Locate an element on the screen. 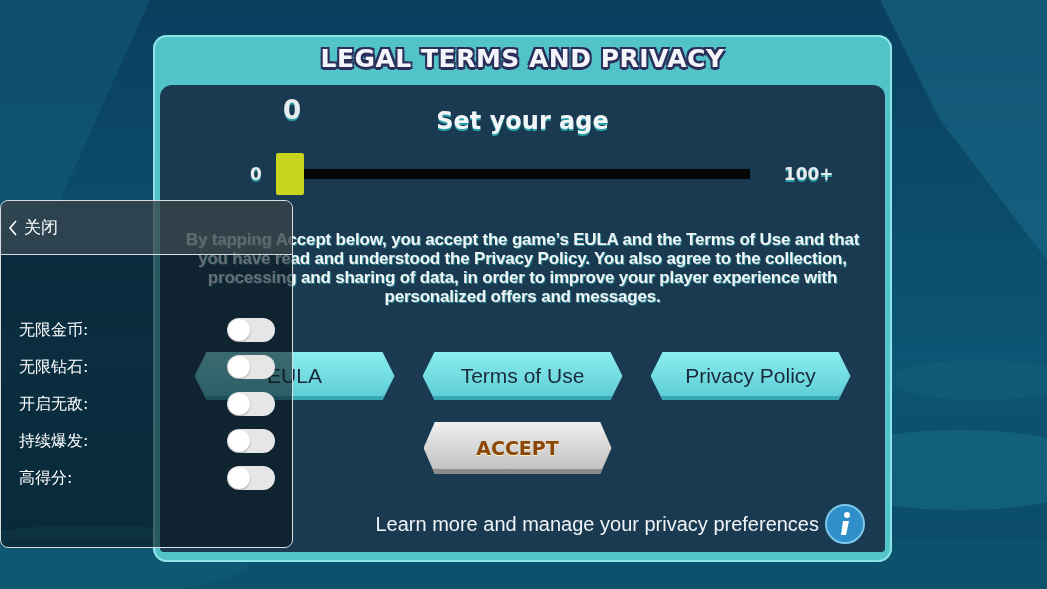  info-icon is located at coordinates (845, 524).